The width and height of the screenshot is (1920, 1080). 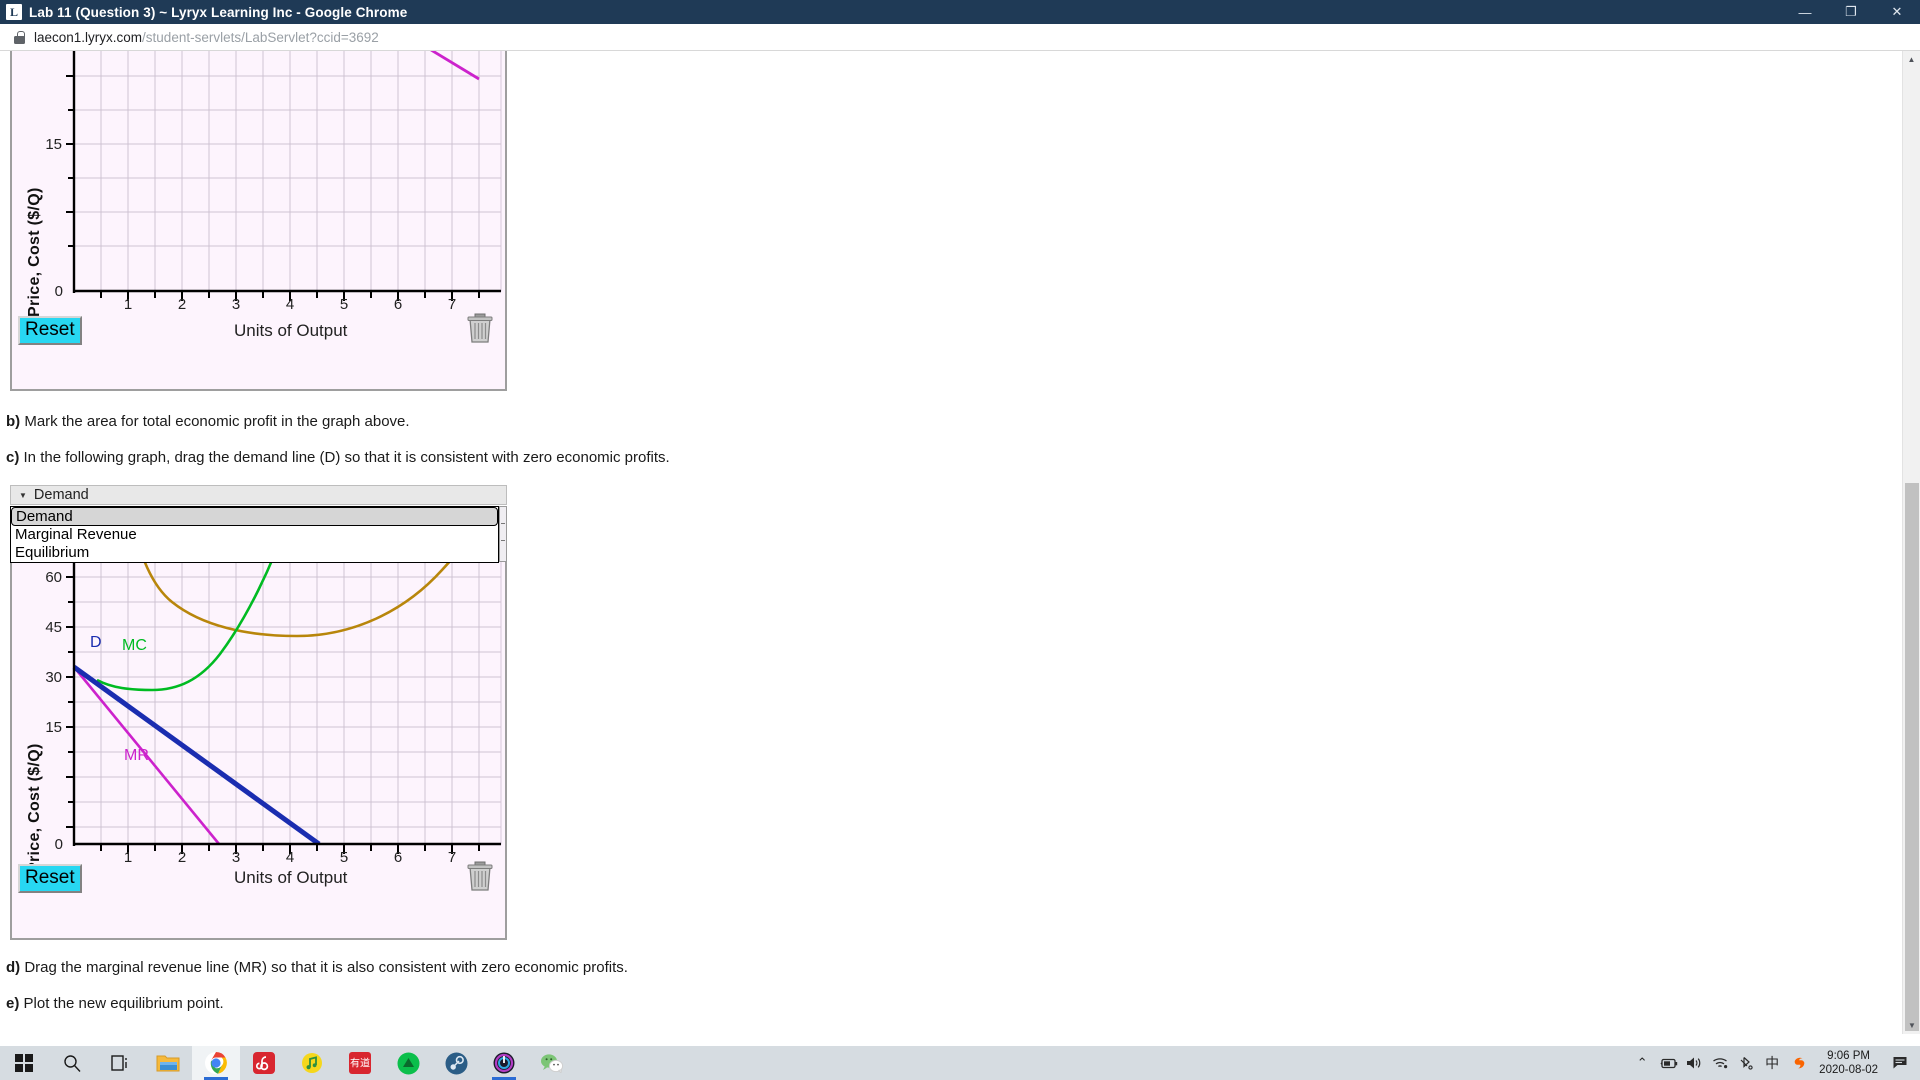 I want to click on question-b-marker: b), so click(x=13, y=421).